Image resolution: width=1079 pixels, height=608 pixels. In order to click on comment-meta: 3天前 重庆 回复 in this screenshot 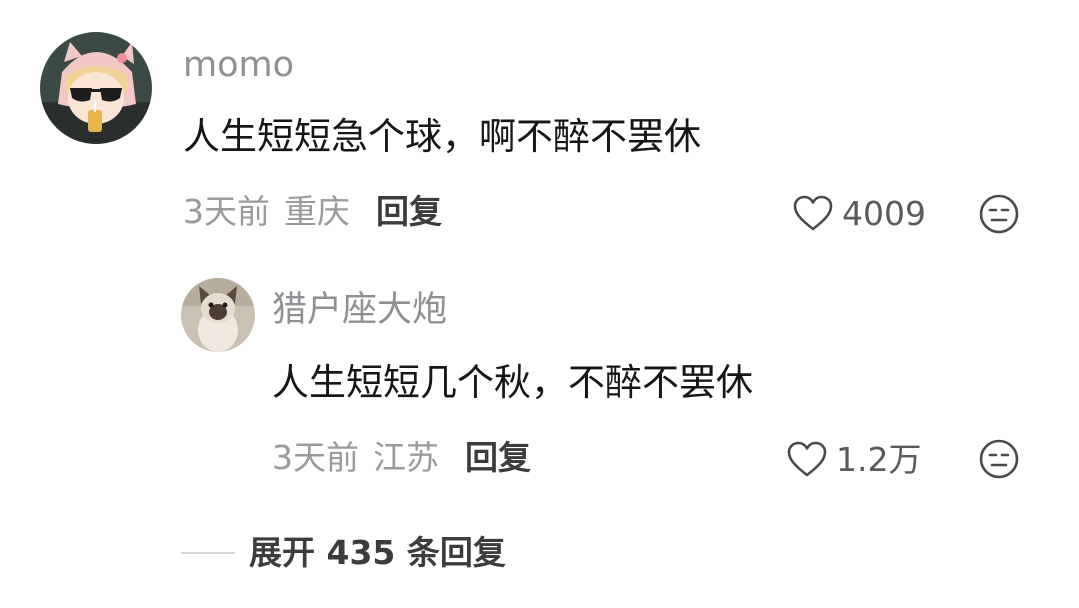, I will do `click(312, 211)`.